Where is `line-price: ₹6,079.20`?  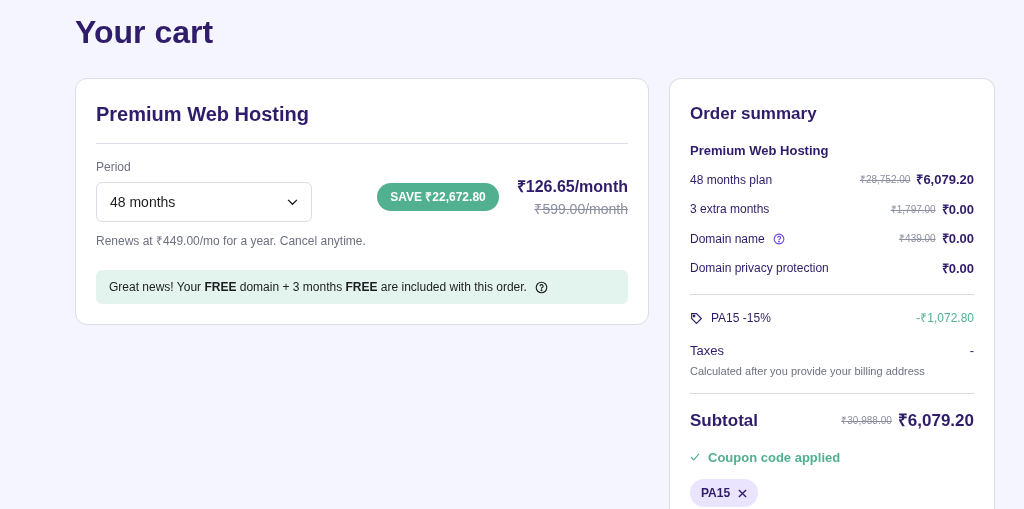 line-price: ₹6,079.20 is located at coordinates (945, 180).